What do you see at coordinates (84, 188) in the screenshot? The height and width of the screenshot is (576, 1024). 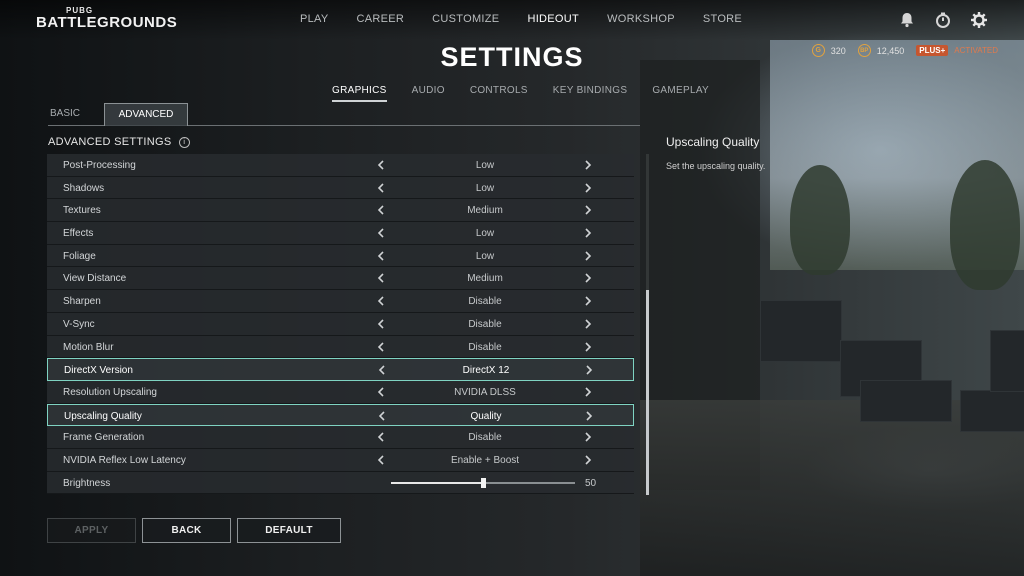 I see `setting-label: Shadows` at bounding box center [84, 188].